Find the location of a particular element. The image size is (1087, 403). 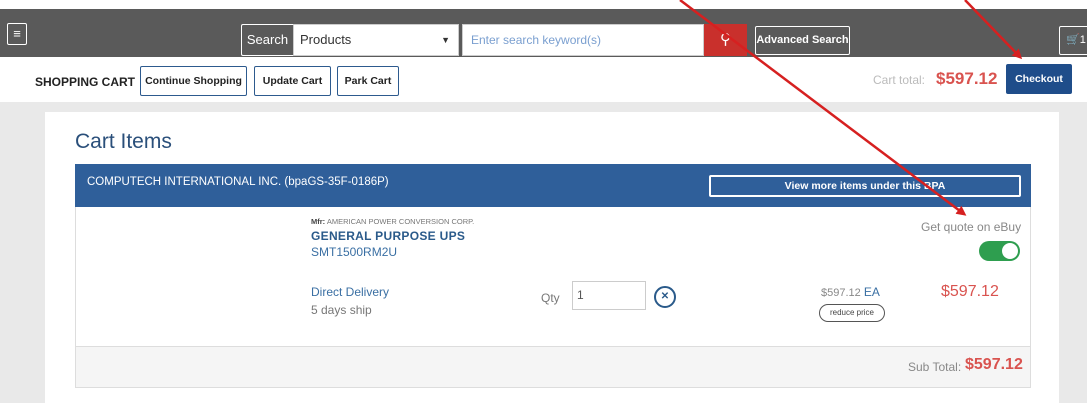

subtotal-label: Sub Total: is located at coordinates (935, 367).